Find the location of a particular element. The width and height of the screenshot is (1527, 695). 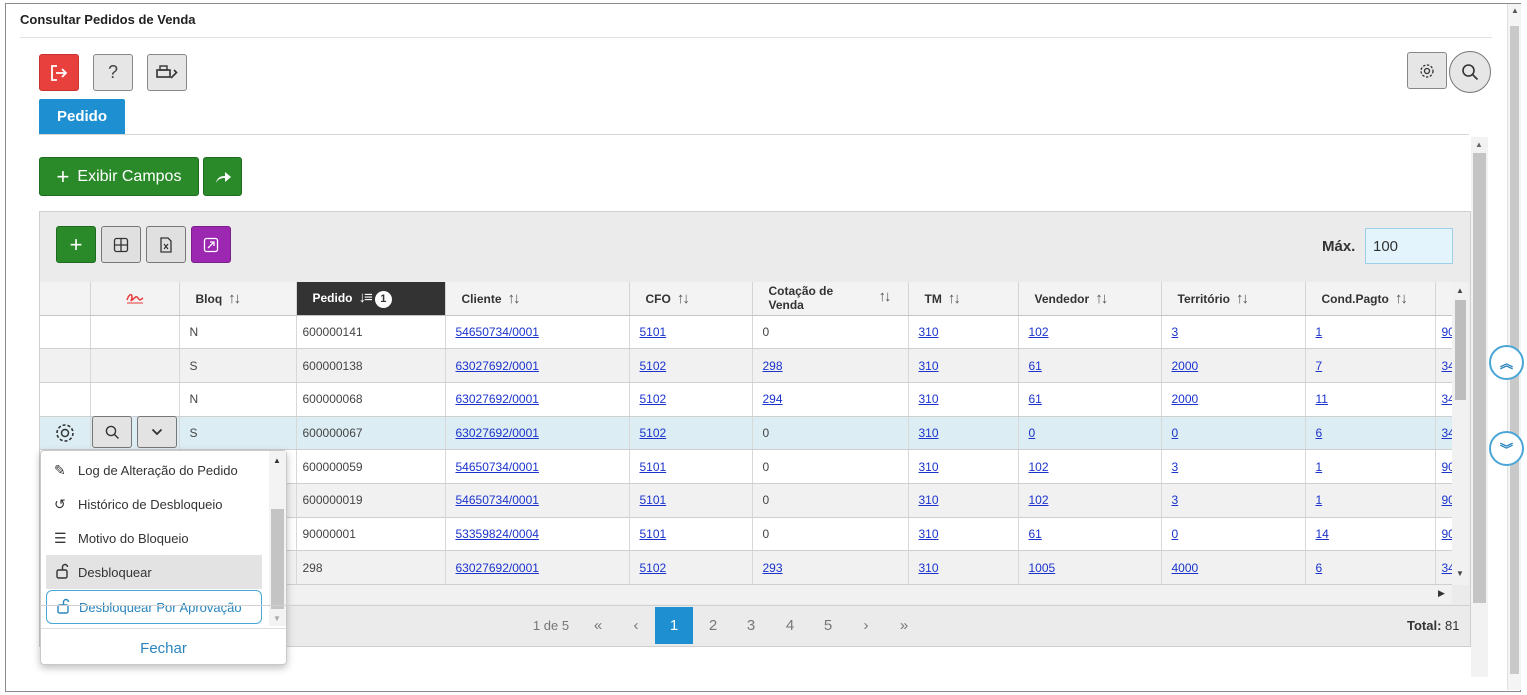

column-header-tm: TM ↑↓ is located at coordinates (963, 299).